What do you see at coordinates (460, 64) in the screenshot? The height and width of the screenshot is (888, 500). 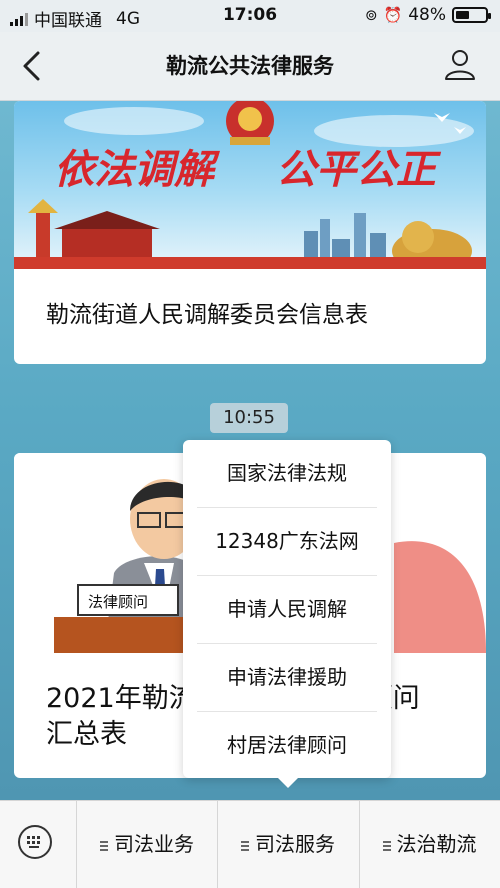 I see `user-profile-icon` at bounding box center [460, 64].